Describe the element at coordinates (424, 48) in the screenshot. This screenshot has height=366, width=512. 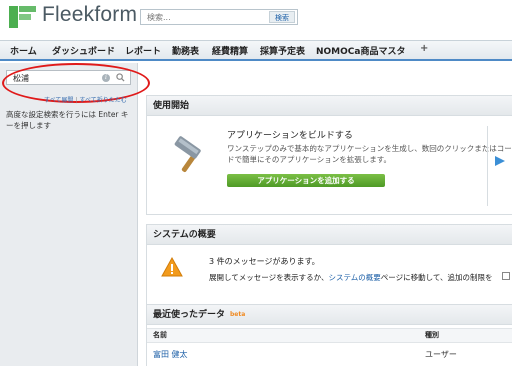
I see `add-tab-button: +` at that location.